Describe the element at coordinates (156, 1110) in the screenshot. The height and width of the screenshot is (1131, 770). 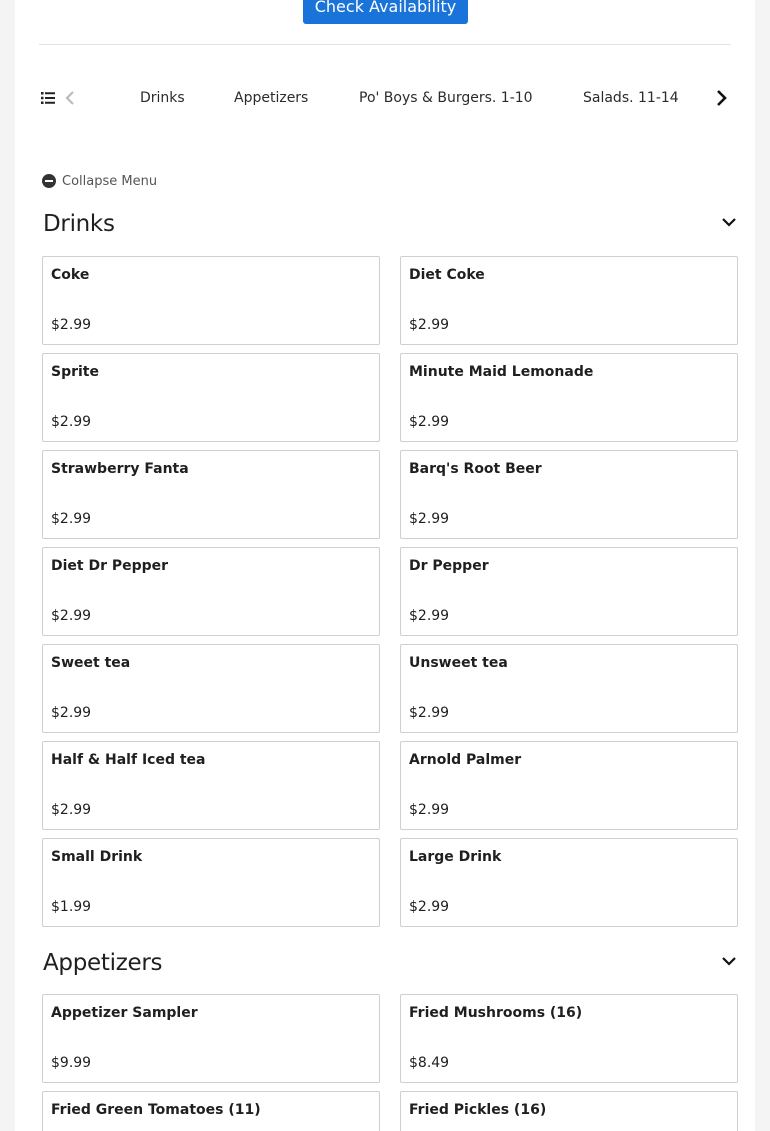
I see `item-name: Fried Green Tomatoes (11)` at that location.